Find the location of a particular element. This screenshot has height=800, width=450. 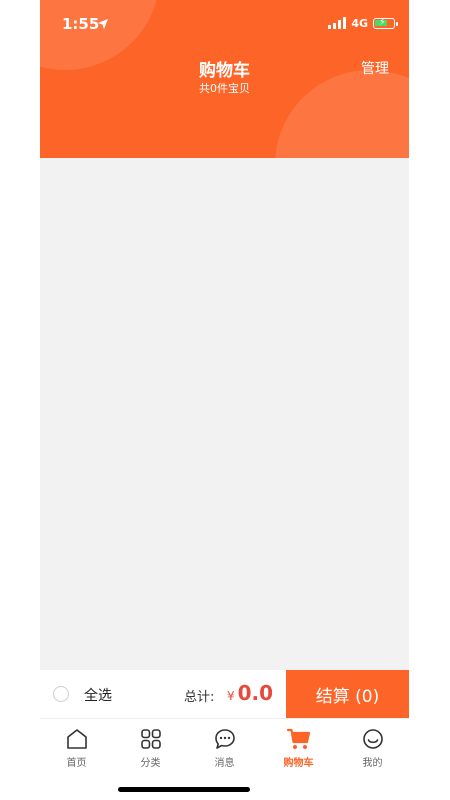

home-icon is located at coordinates (76, 739).